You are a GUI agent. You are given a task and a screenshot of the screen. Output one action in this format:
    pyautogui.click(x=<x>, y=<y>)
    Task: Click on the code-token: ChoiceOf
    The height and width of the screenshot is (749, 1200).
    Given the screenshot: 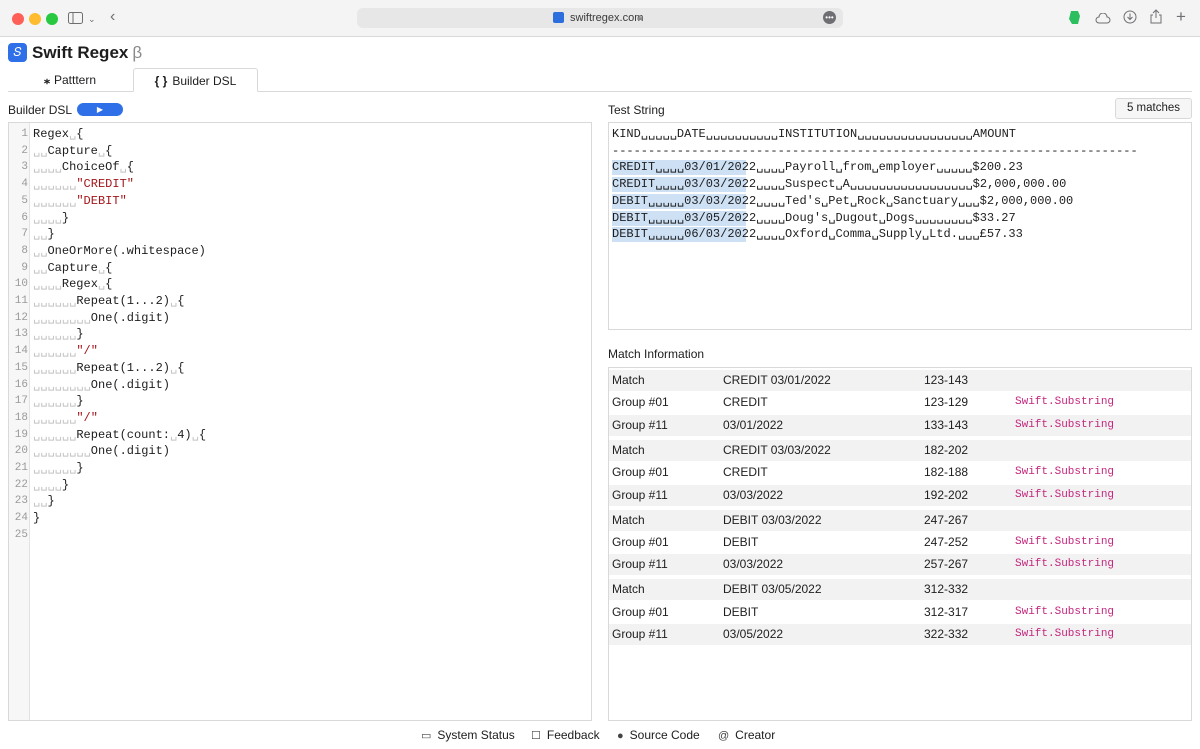 What is the action you would take?
    pyautogui.click(x=90, y=167)
    